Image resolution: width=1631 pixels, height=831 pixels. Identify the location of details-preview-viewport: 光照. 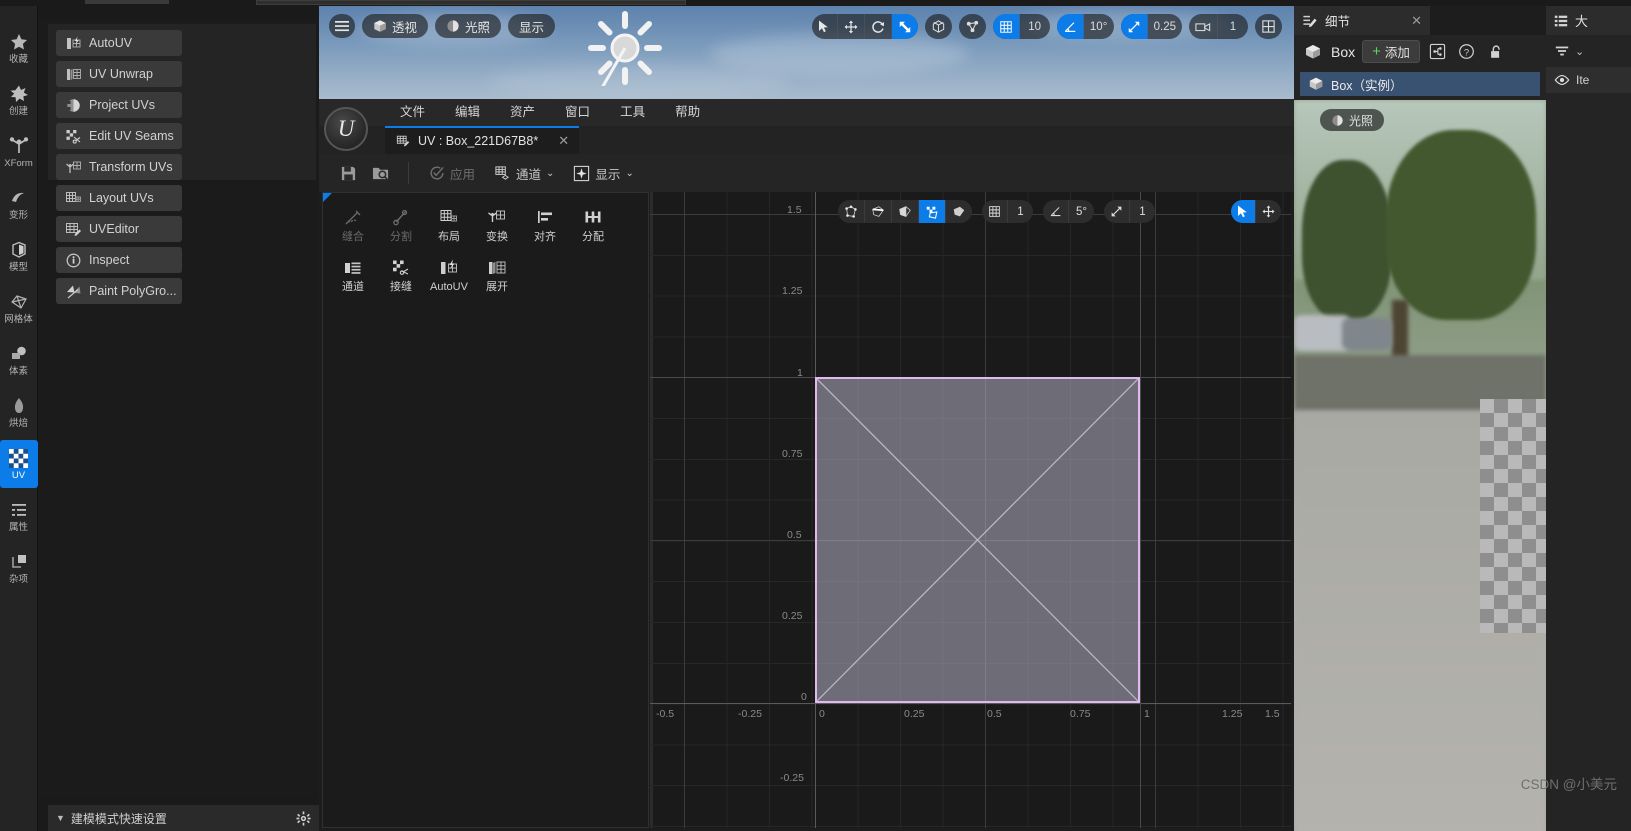
(1420, 465).